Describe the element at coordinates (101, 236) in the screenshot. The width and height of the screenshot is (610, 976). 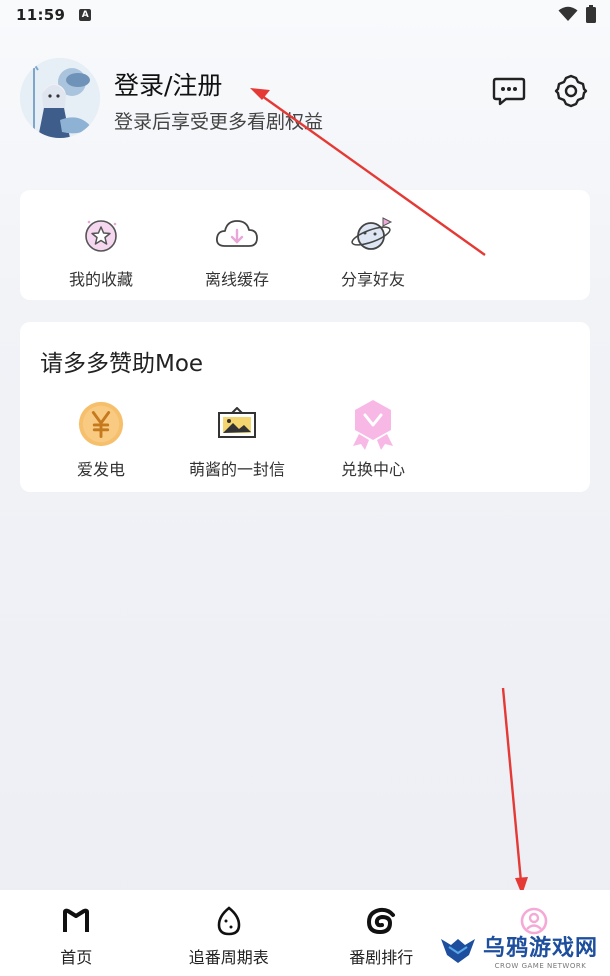
I see `favorite-star-icon` at that location.